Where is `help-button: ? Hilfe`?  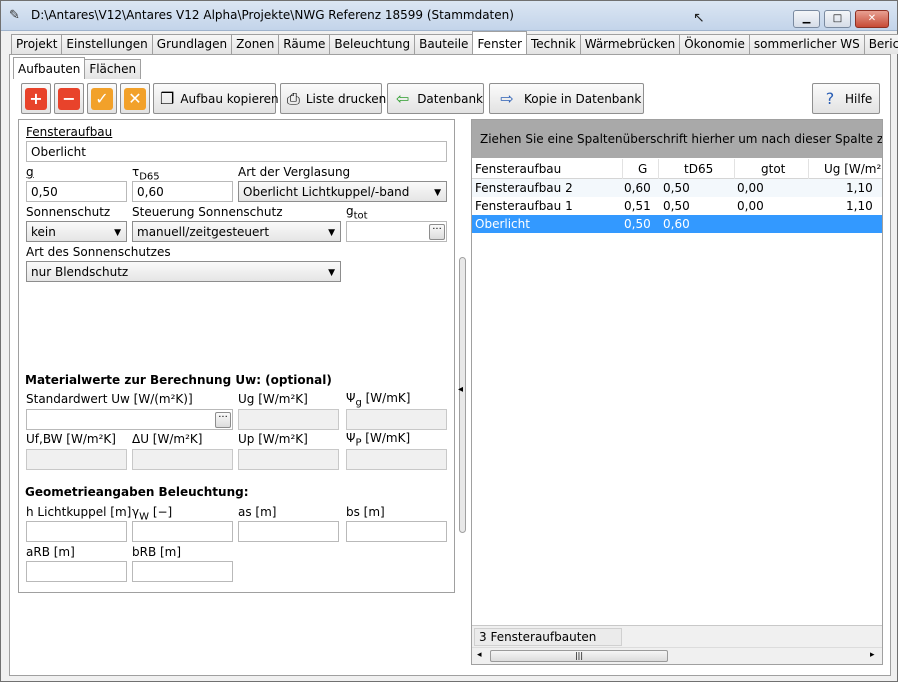 help-button: ? Hilfe is located at coordinates (846, 98).